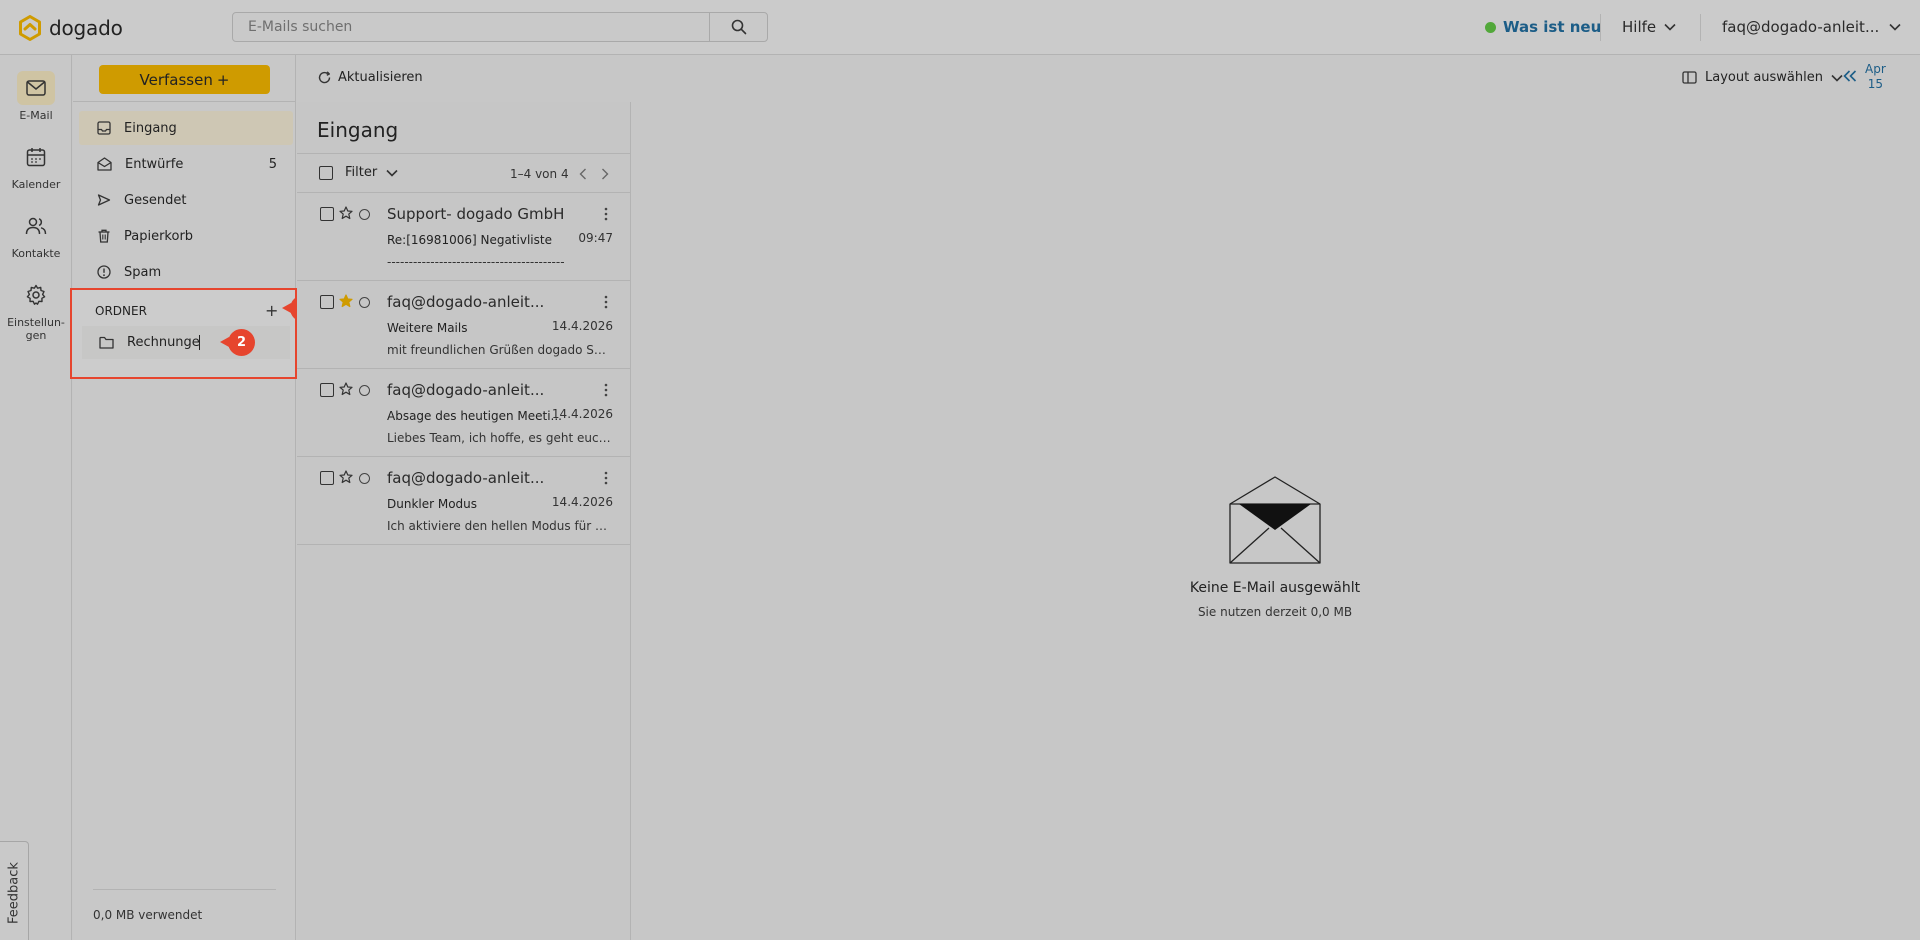 Image resolution: width=1920 pixels, height=940 pixels. I want to click on folder-item-papierkorb: Papierkorb, so click(186, 236).